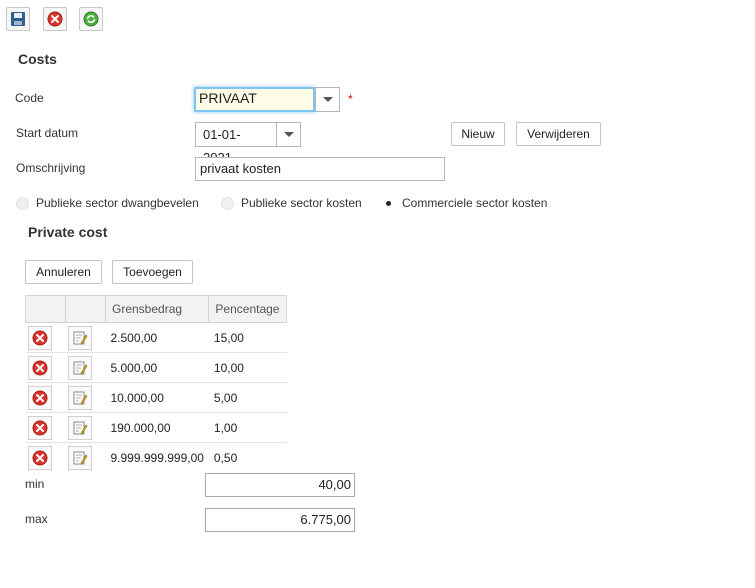 The height and width of the screenshot is (588, 755). I want to click on table-row: 190.000,00 1,00, so click(156, 427).